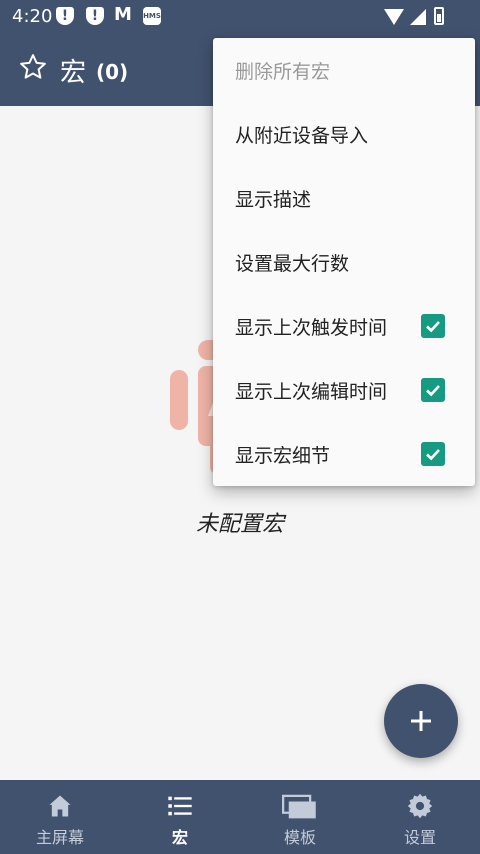 The width and height of the screenshot is (480, 854). What do you see at coordinates (439, 16) in the screenshot?
I see `battery-icon` at bounding box center [439, 16].